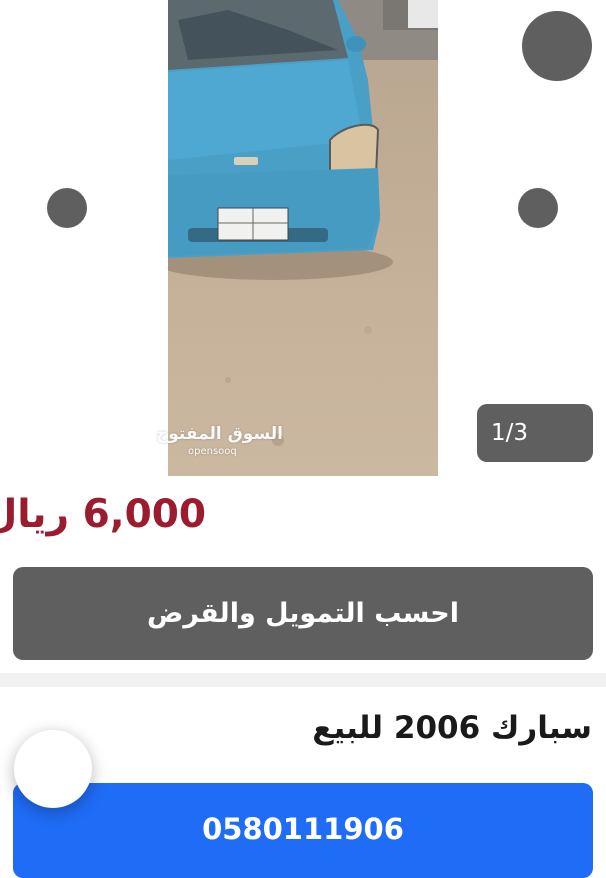  Describe the element at coordinates (103, 514) in the screenshot. I see `price: 6,000 ريال` at that location.